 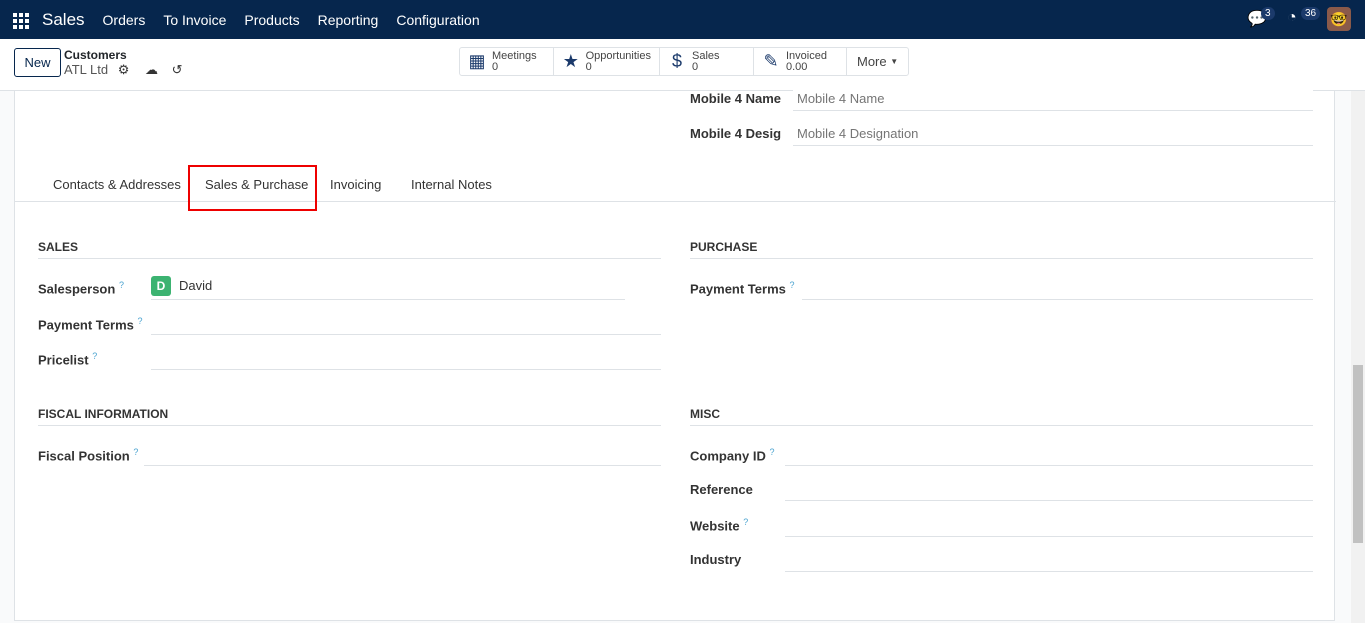 I want to click on label: Sales, so click(x=706, y=55).